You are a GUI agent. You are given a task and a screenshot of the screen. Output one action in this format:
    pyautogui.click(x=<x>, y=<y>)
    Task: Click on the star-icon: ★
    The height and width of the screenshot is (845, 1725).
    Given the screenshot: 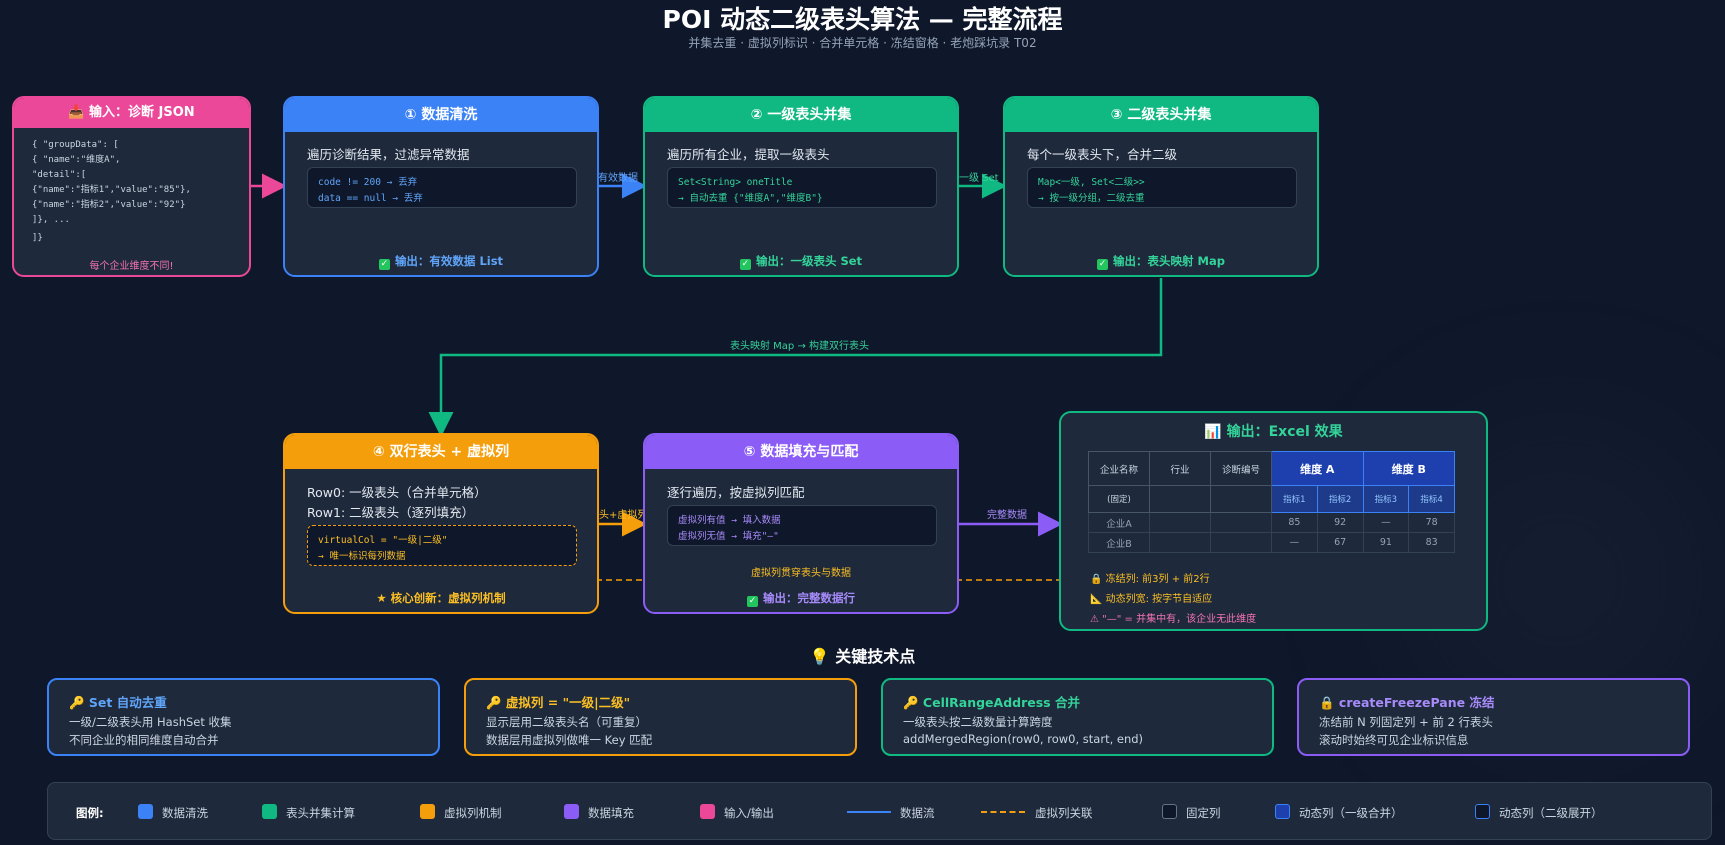 What is the action you would take?
    pyautogui.click(x=381, y=598)
    